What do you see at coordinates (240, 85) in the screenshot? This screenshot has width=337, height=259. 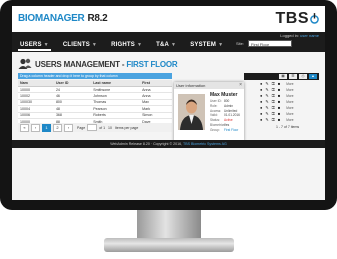 I see `close-icon: ×` at bounding box center [240, 85].